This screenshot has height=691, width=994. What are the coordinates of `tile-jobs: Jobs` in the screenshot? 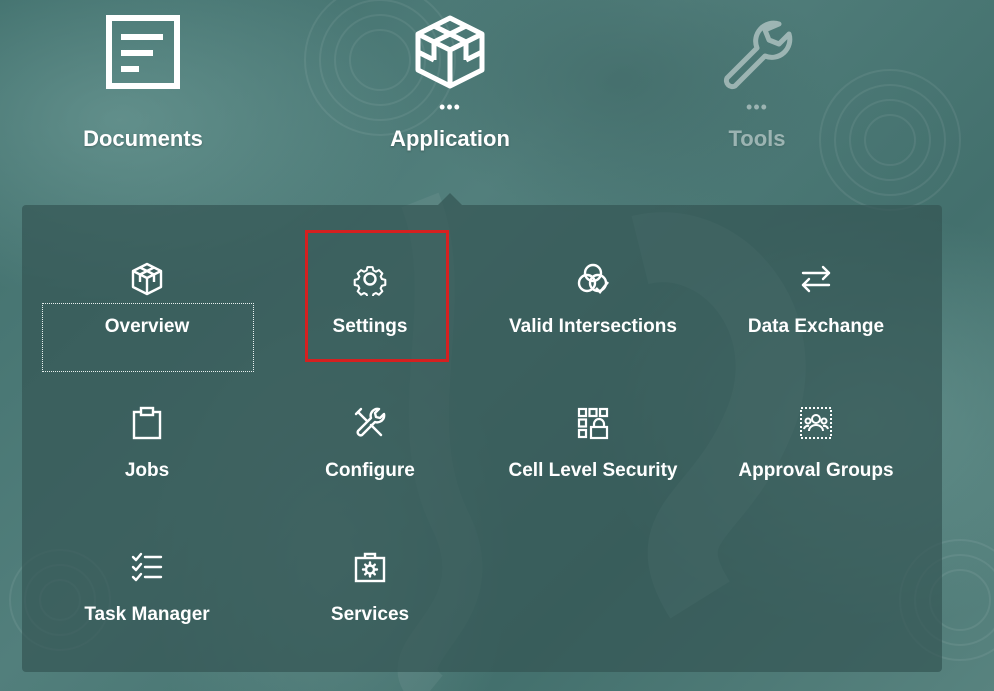 It's located at (147, 432).